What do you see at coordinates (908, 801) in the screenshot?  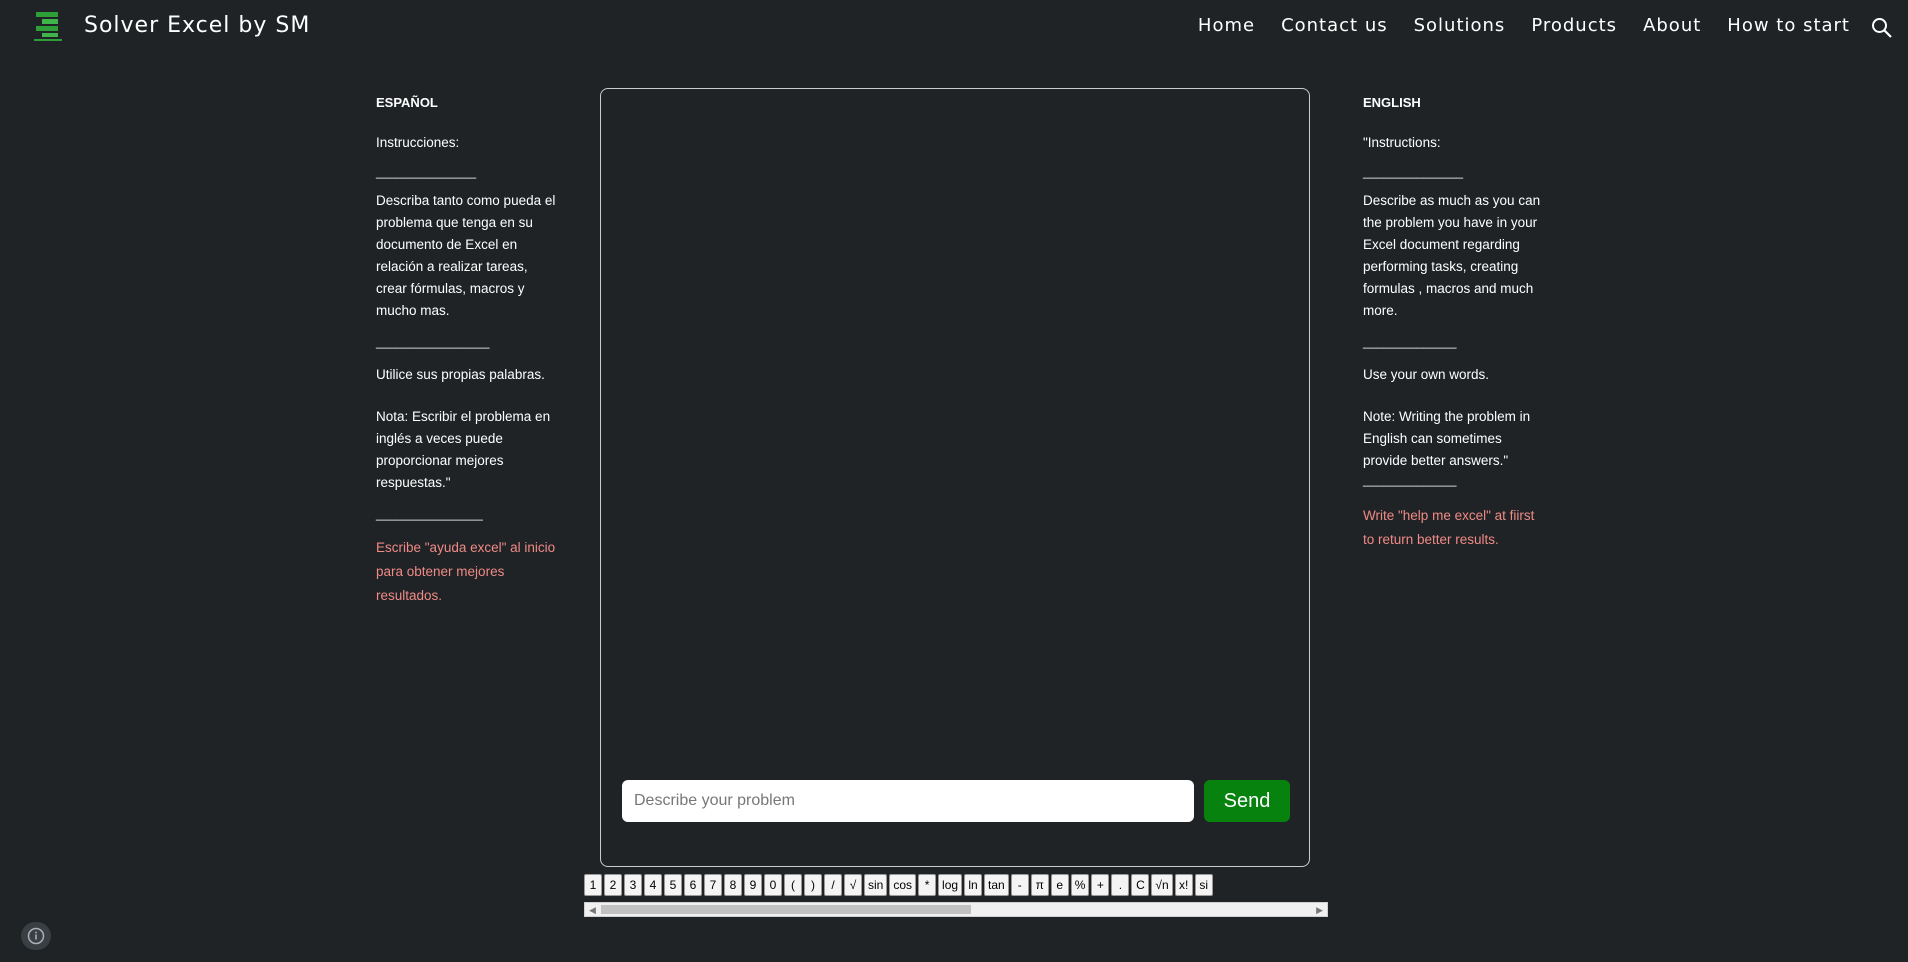 I see `problem-input` at bounding box center [908, 801].